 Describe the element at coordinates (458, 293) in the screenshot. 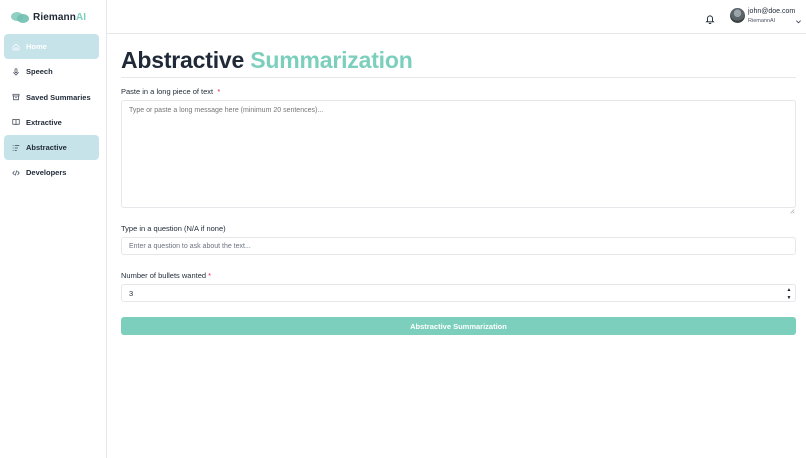

I see `bullets-number-input: 3 ▲ ▼` at that location.